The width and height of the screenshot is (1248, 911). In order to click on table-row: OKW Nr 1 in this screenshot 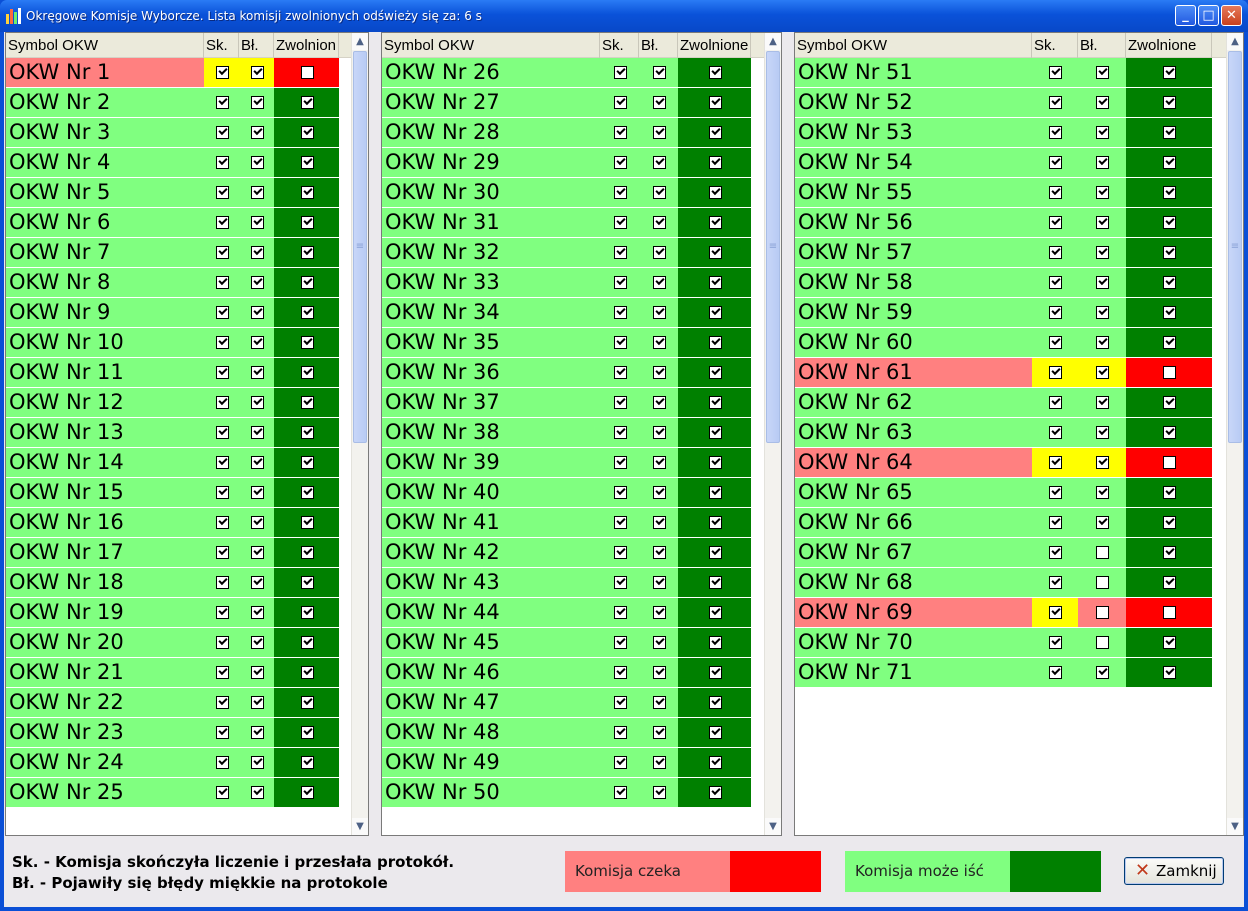, I will do `click(172, 73)`.